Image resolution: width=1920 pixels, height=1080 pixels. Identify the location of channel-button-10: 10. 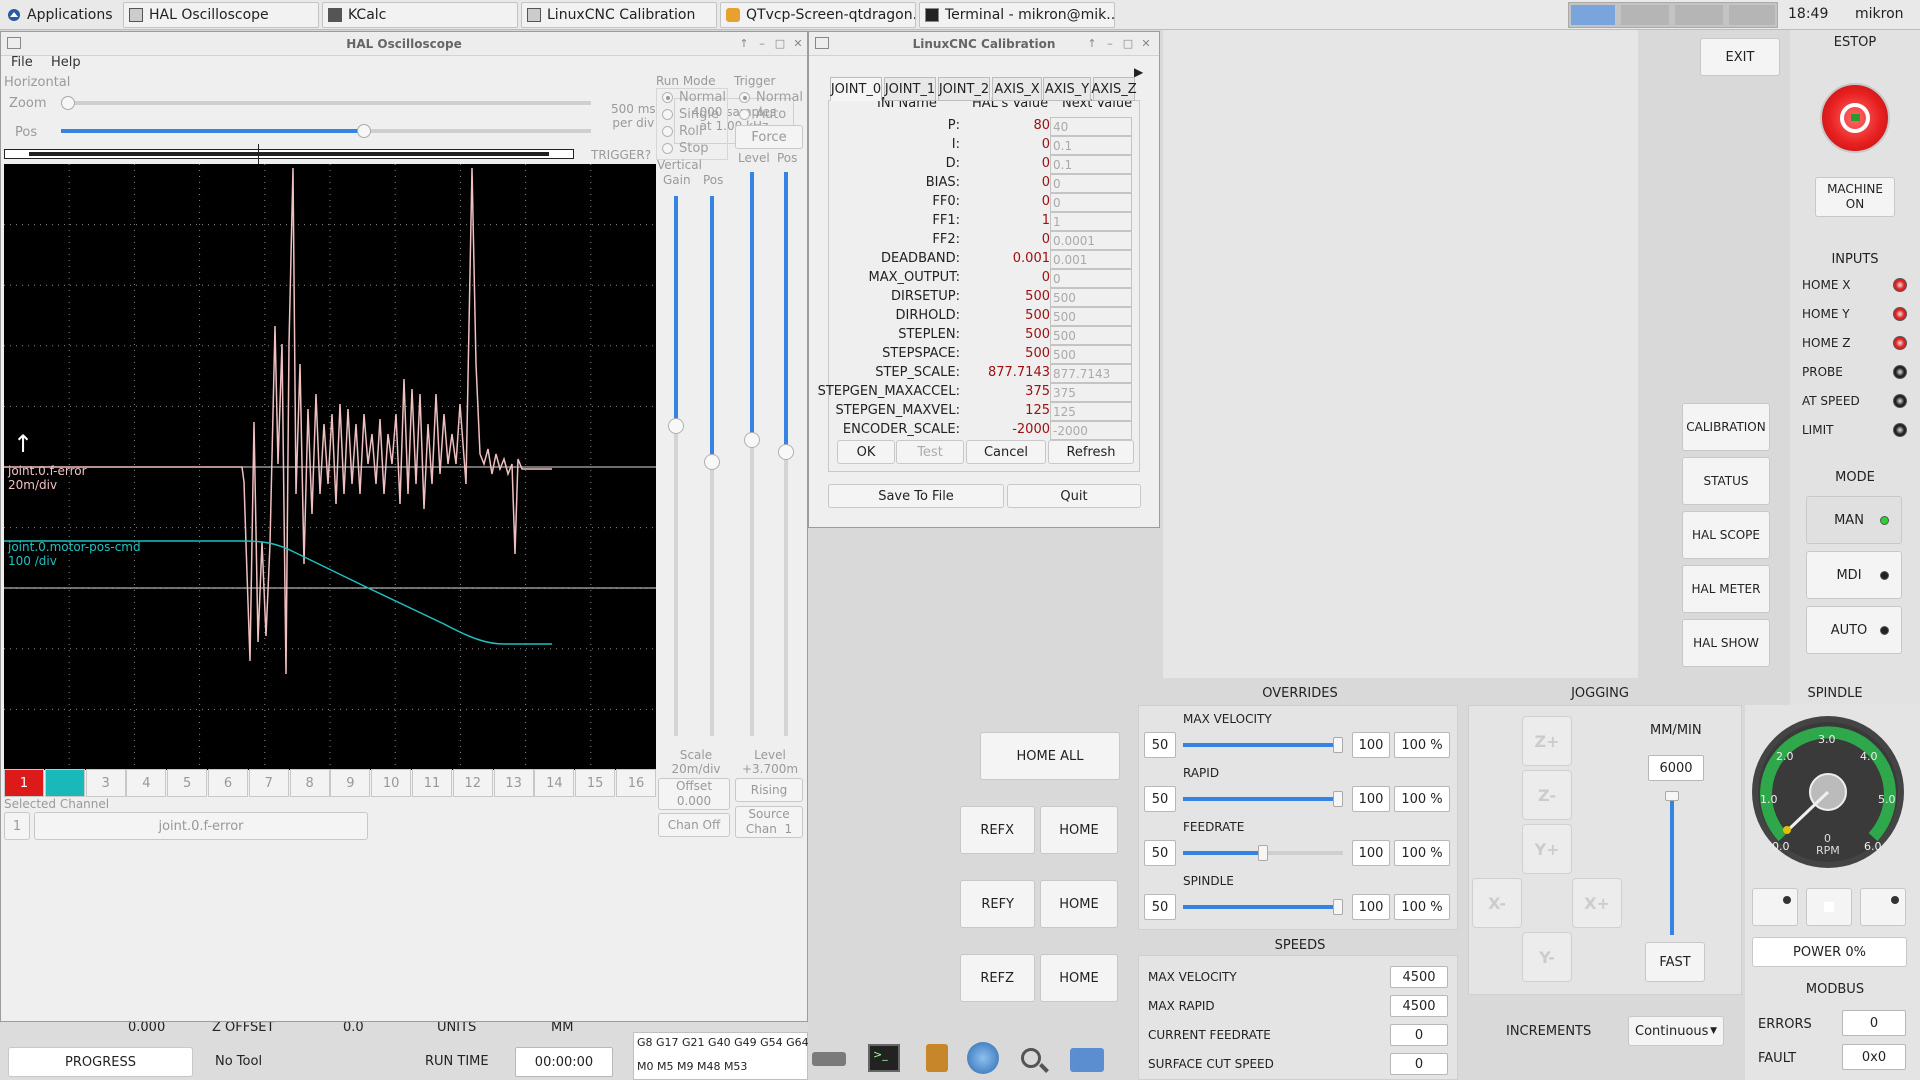
(391, 783).